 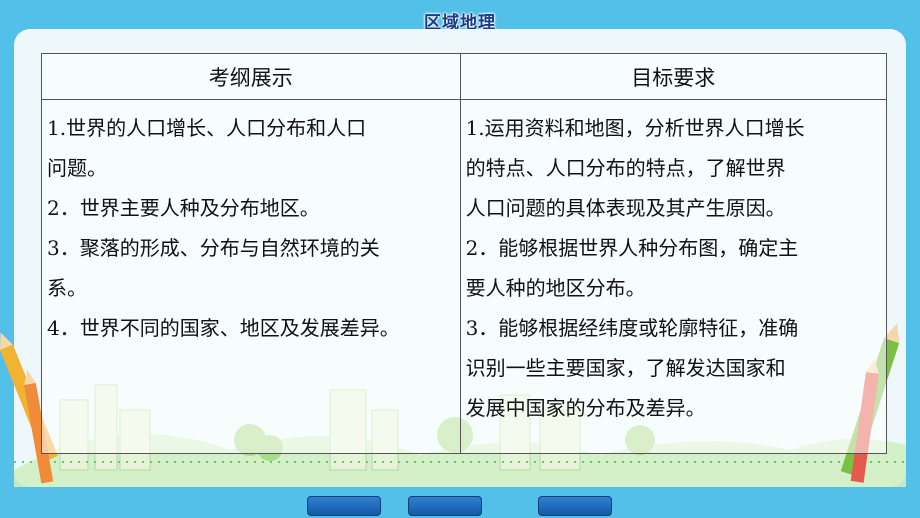 I want to click on syllabus-line: 系。, so click(x=67, y=288).